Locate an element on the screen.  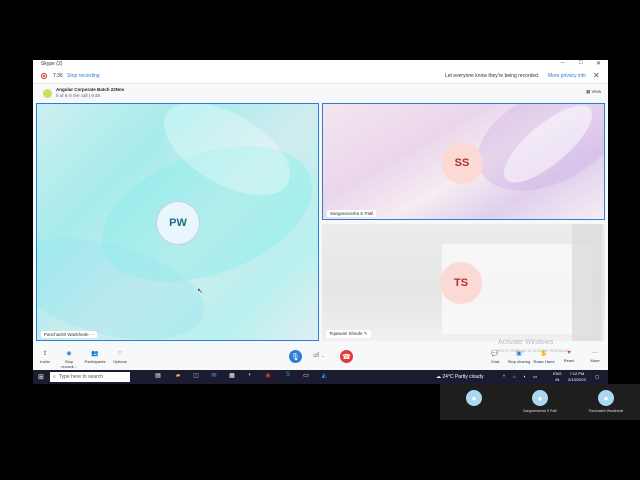
invite-button: ⇪ Invite is located at coordinates (45, 357).